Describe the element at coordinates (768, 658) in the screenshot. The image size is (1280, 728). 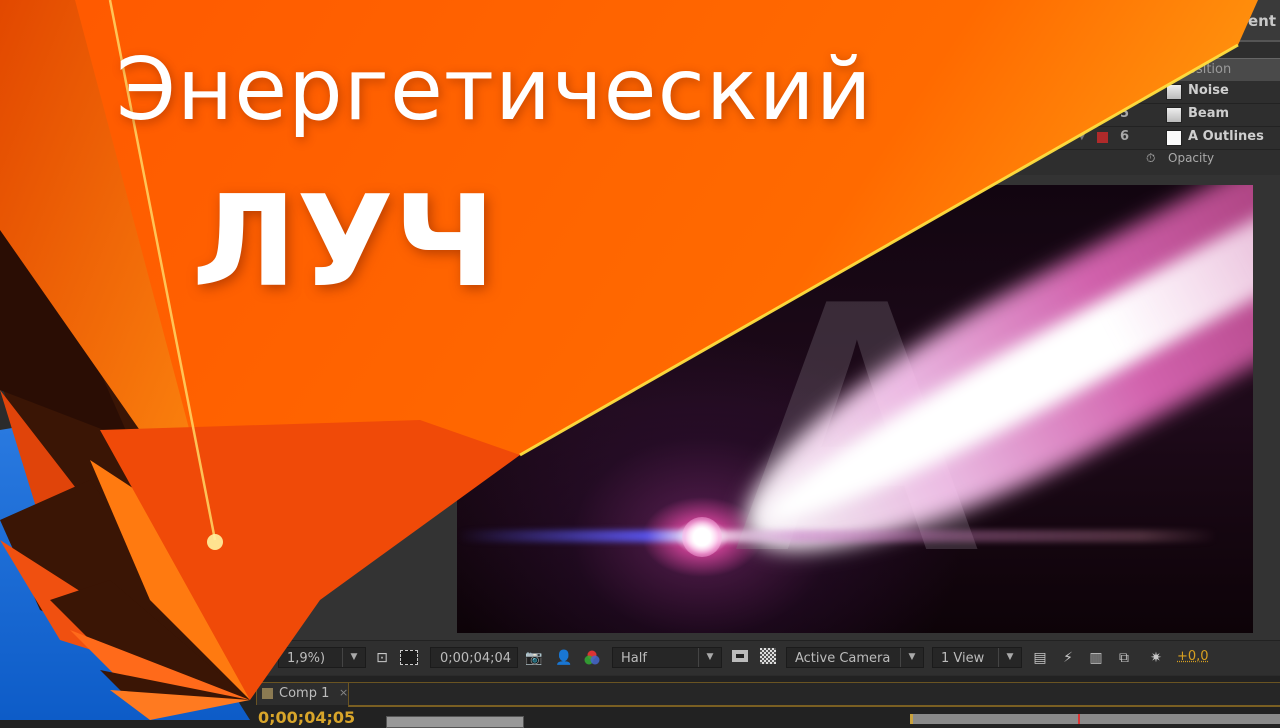
I see `checkerboard-icon` at that location.